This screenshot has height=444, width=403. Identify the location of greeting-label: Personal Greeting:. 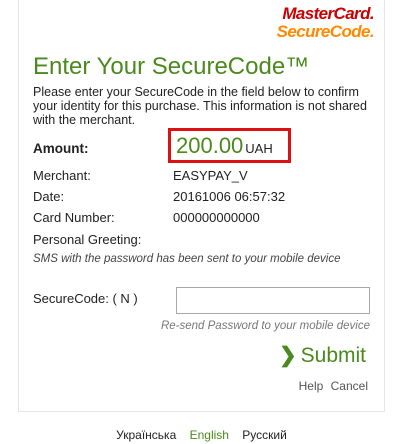
(87, 239).